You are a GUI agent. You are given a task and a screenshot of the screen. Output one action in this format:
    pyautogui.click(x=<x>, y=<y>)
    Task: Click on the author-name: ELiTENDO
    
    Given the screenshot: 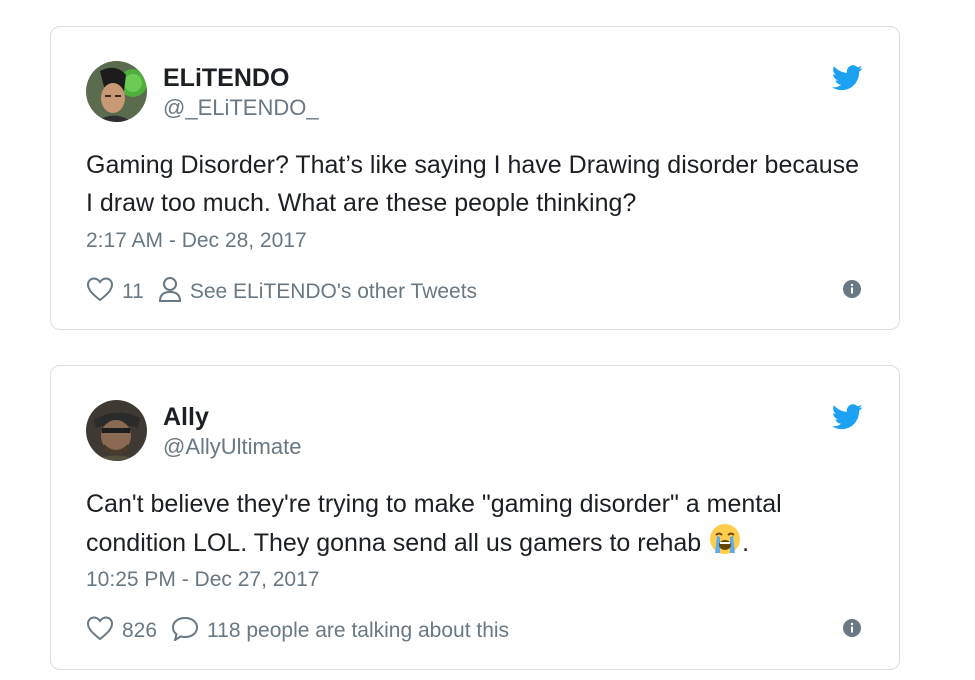 What is the action you would take?
    pyautogui.click(x=226, y=78)
    